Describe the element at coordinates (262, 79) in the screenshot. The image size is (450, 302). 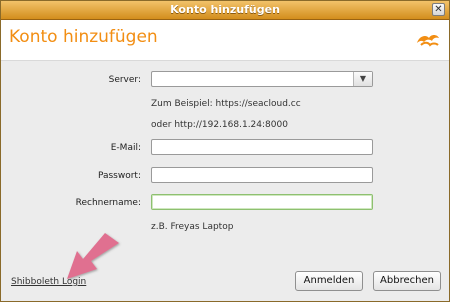
I see `server-combobox: ▼` at that location.